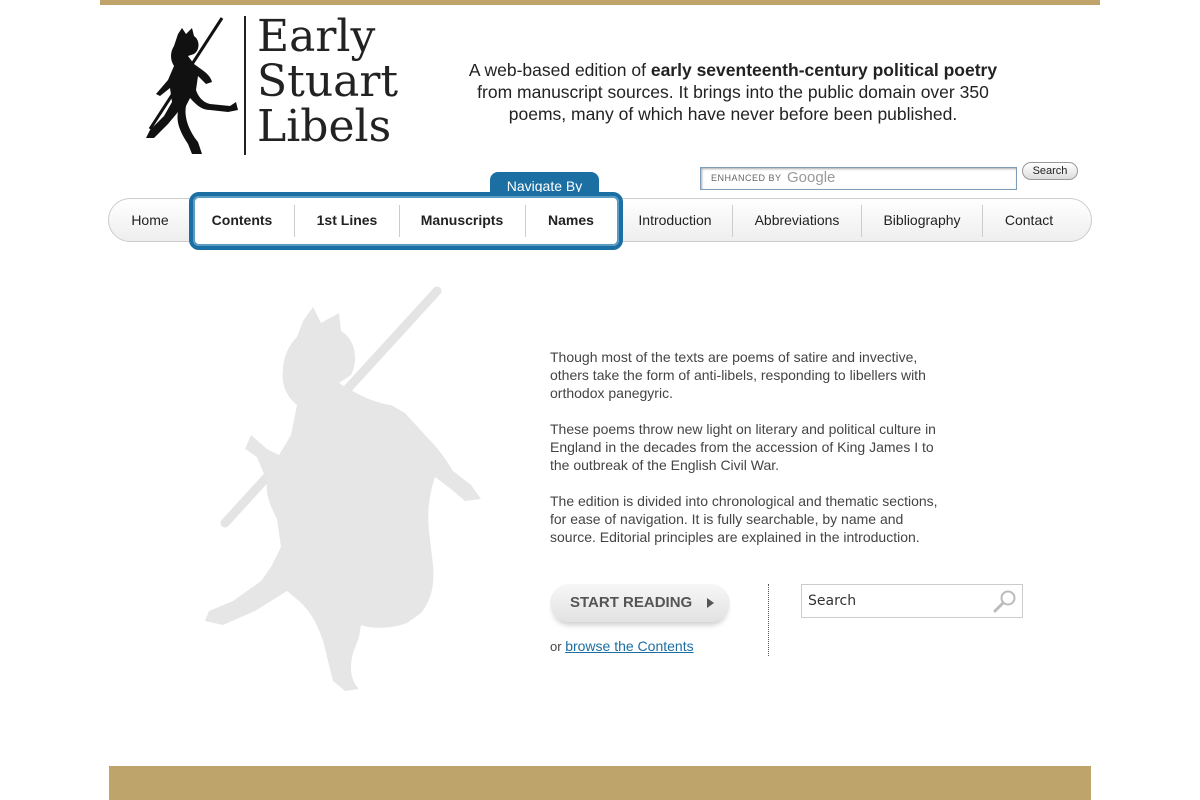 The width and height of the screenshot is (1200, 800). I want to click on site-search-input: Search, so click(912, 601).